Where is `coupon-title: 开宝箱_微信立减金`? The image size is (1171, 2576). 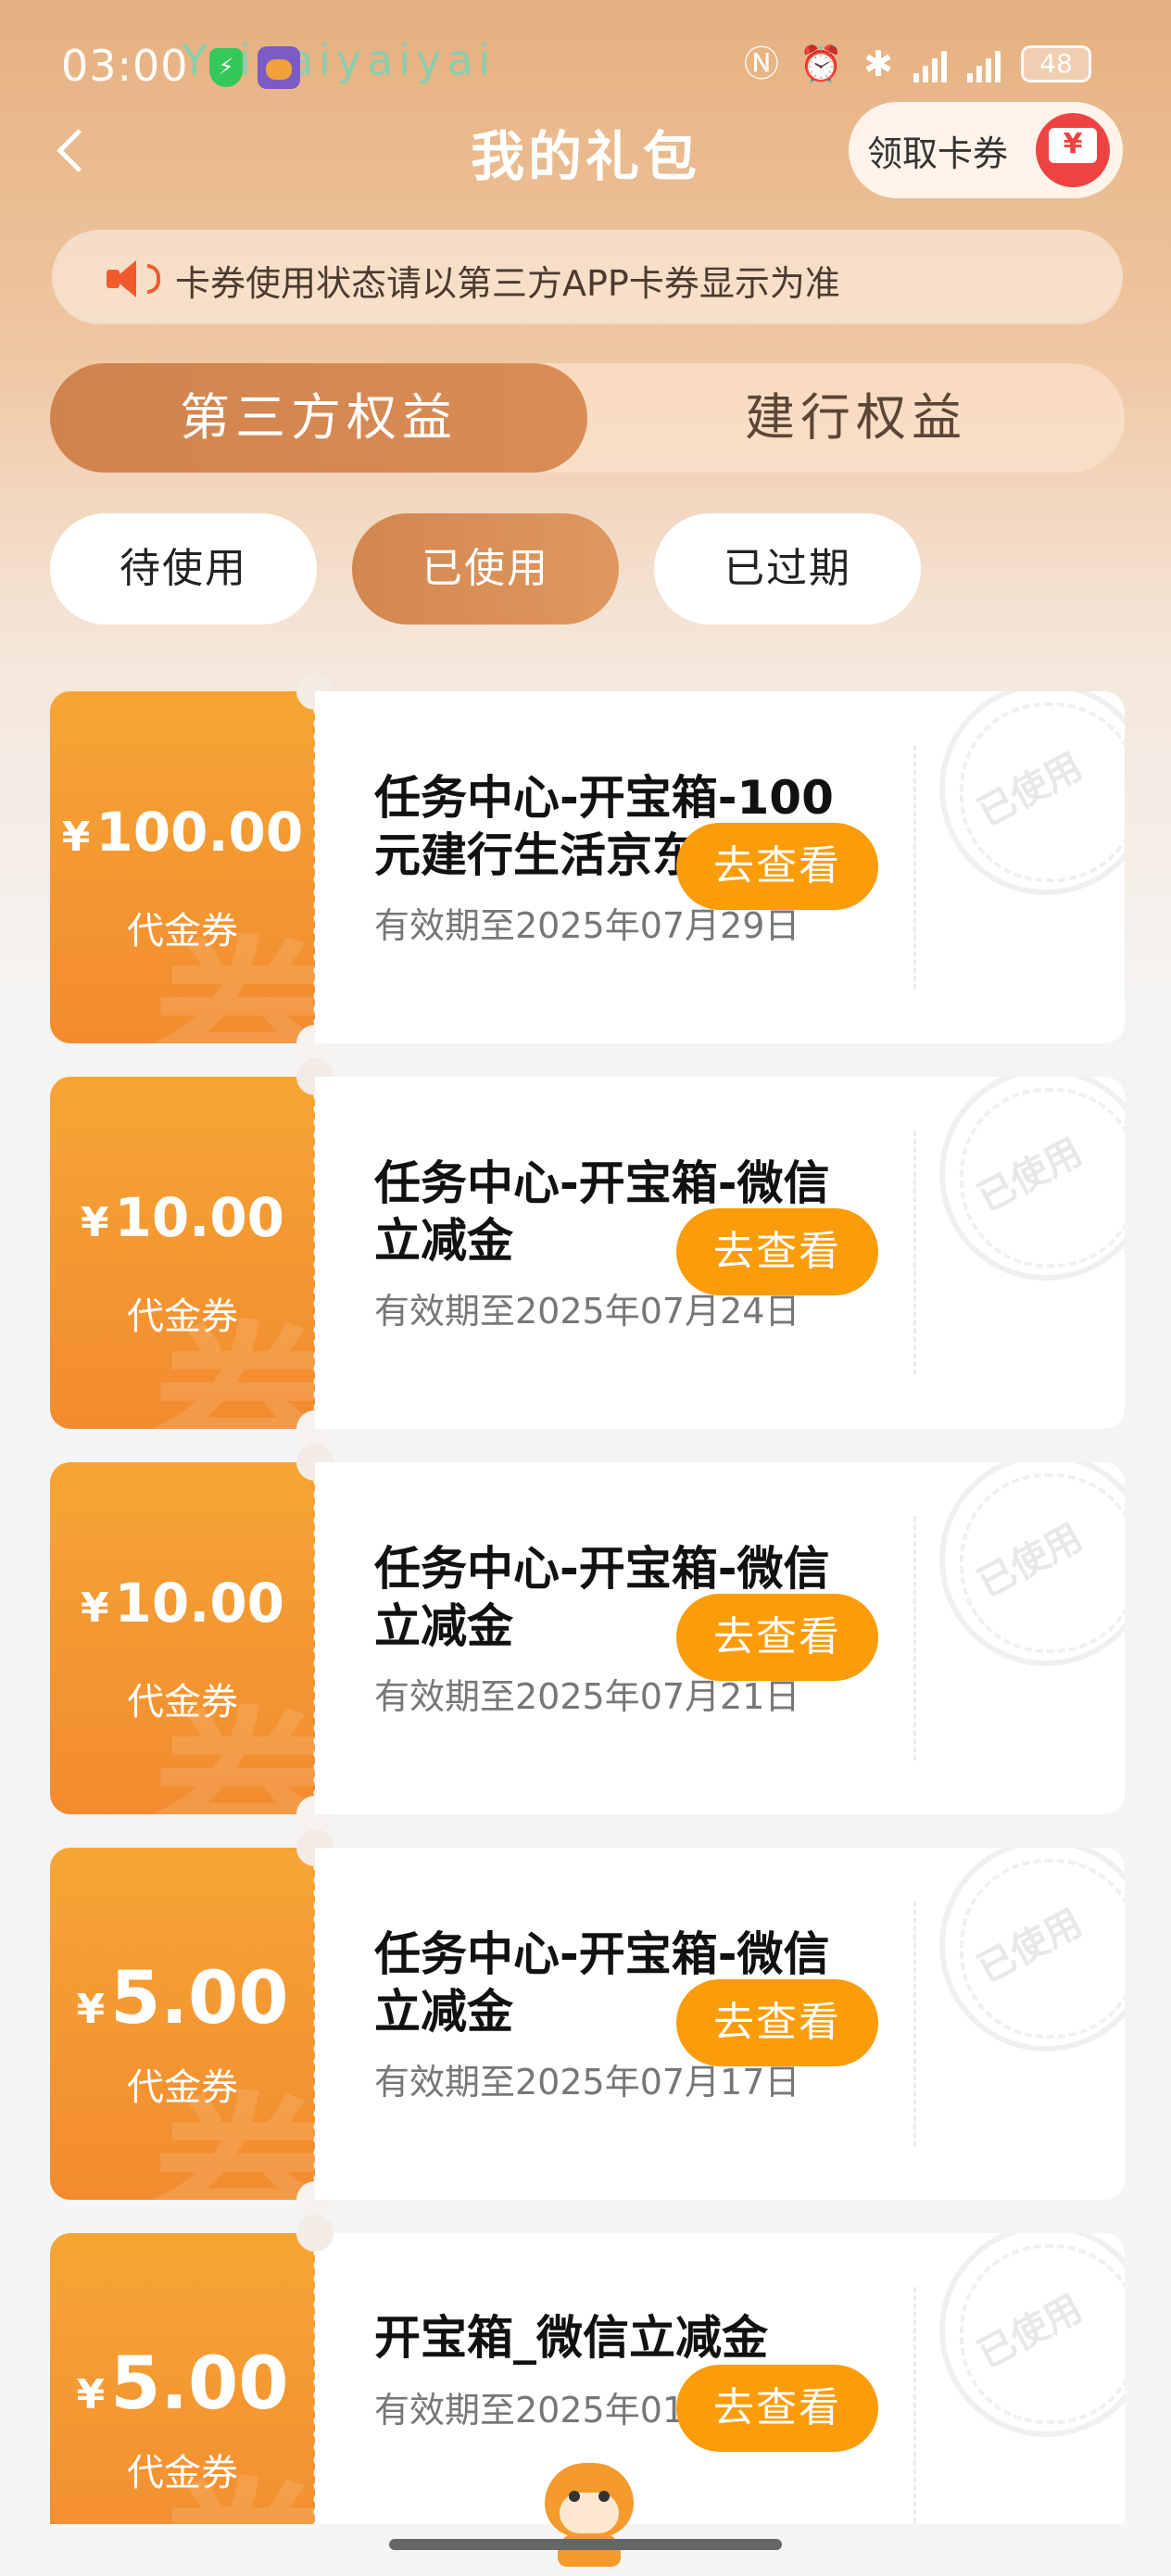
coupon-title: 开宝箱_微信立减金 is located at coordinates (571, 2338).